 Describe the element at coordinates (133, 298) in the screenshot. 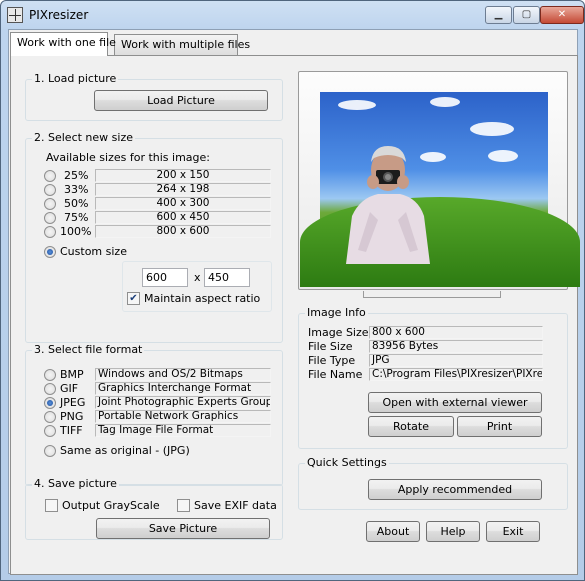

I see `aspect-ratio-checkbox: ✔` at that location.